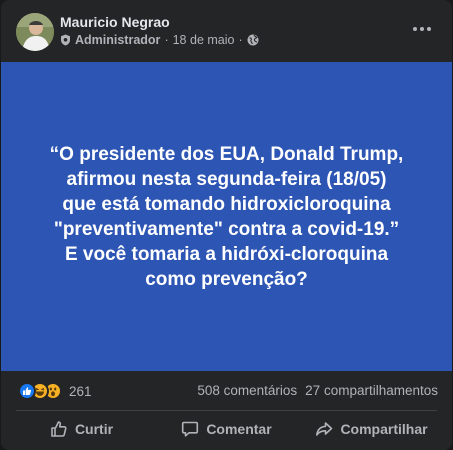 This screenshot has width=453, height=450. I want to click on share-label: Compartilhar, so click(384, 429).